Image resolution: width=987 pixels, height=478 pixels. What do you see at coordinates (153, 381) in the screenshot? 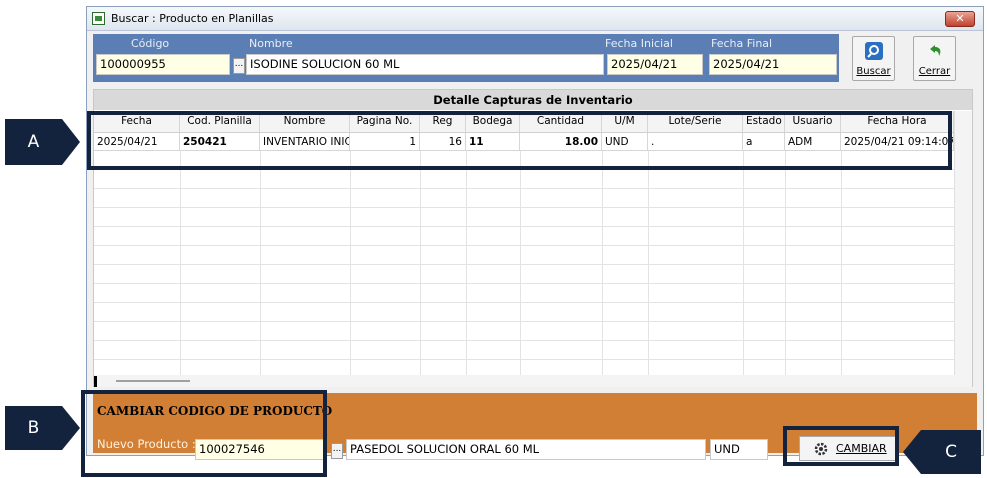
I see `scroll-thumb` at bounding box center [153, 381].